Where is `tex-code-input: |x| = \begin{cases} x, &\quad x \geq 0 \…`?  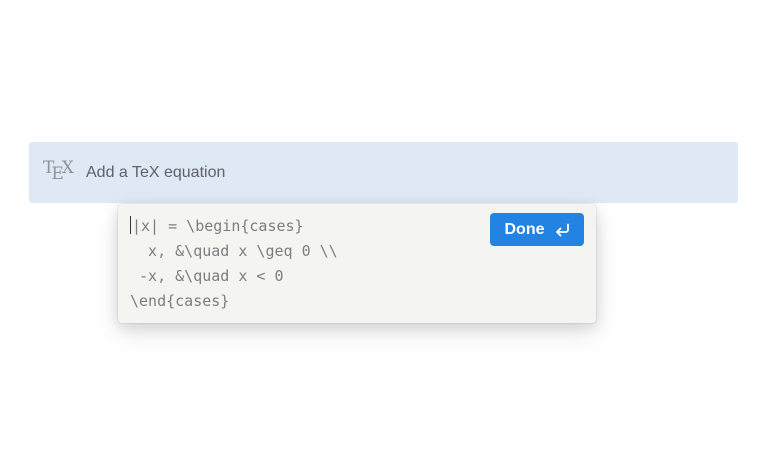
tex-code-input: |x| = \begin{cases} x, &\quad x \geq 0 \… is located at coordinates (310, 264).